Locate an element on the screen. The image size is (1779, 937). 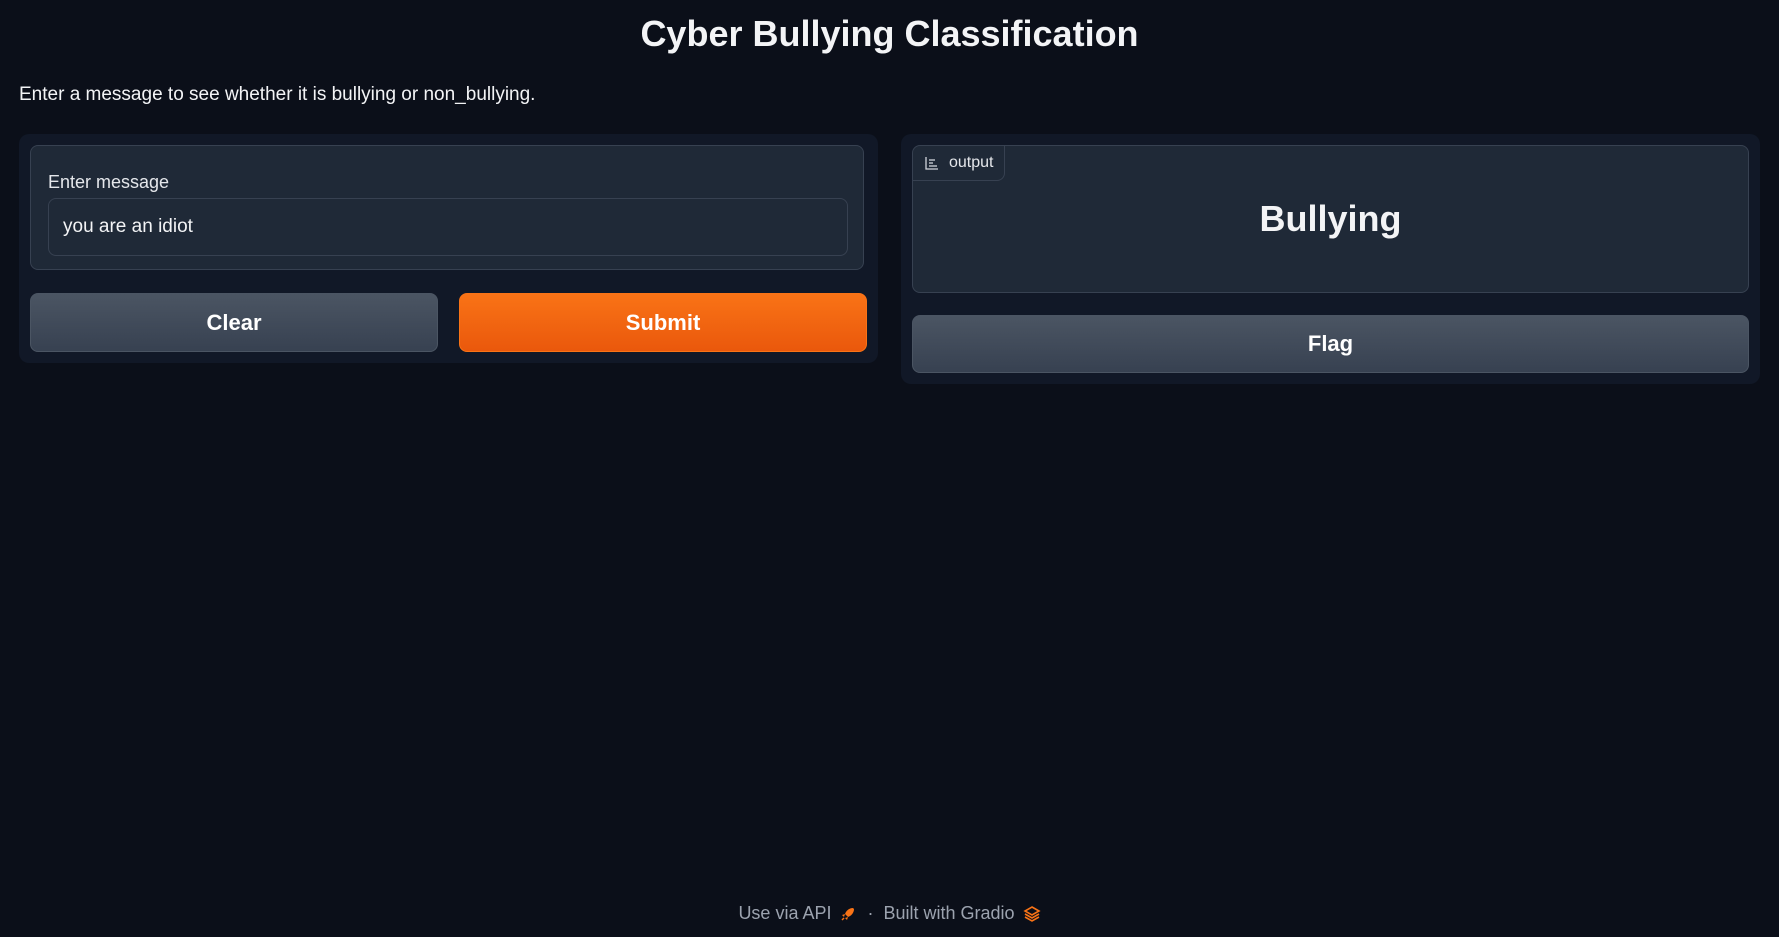
footer: Use via API · Built with Gradio is located at coordinates (889, 913).